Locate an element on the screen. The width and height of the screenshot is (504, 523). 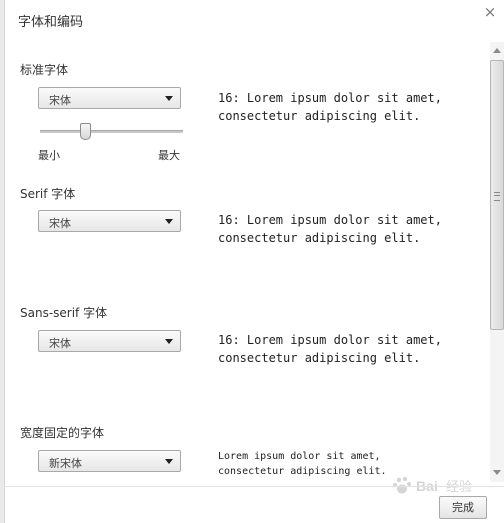
sans-serif-font-label: Sans-serif 字体 is located at coordinates (64, 313).